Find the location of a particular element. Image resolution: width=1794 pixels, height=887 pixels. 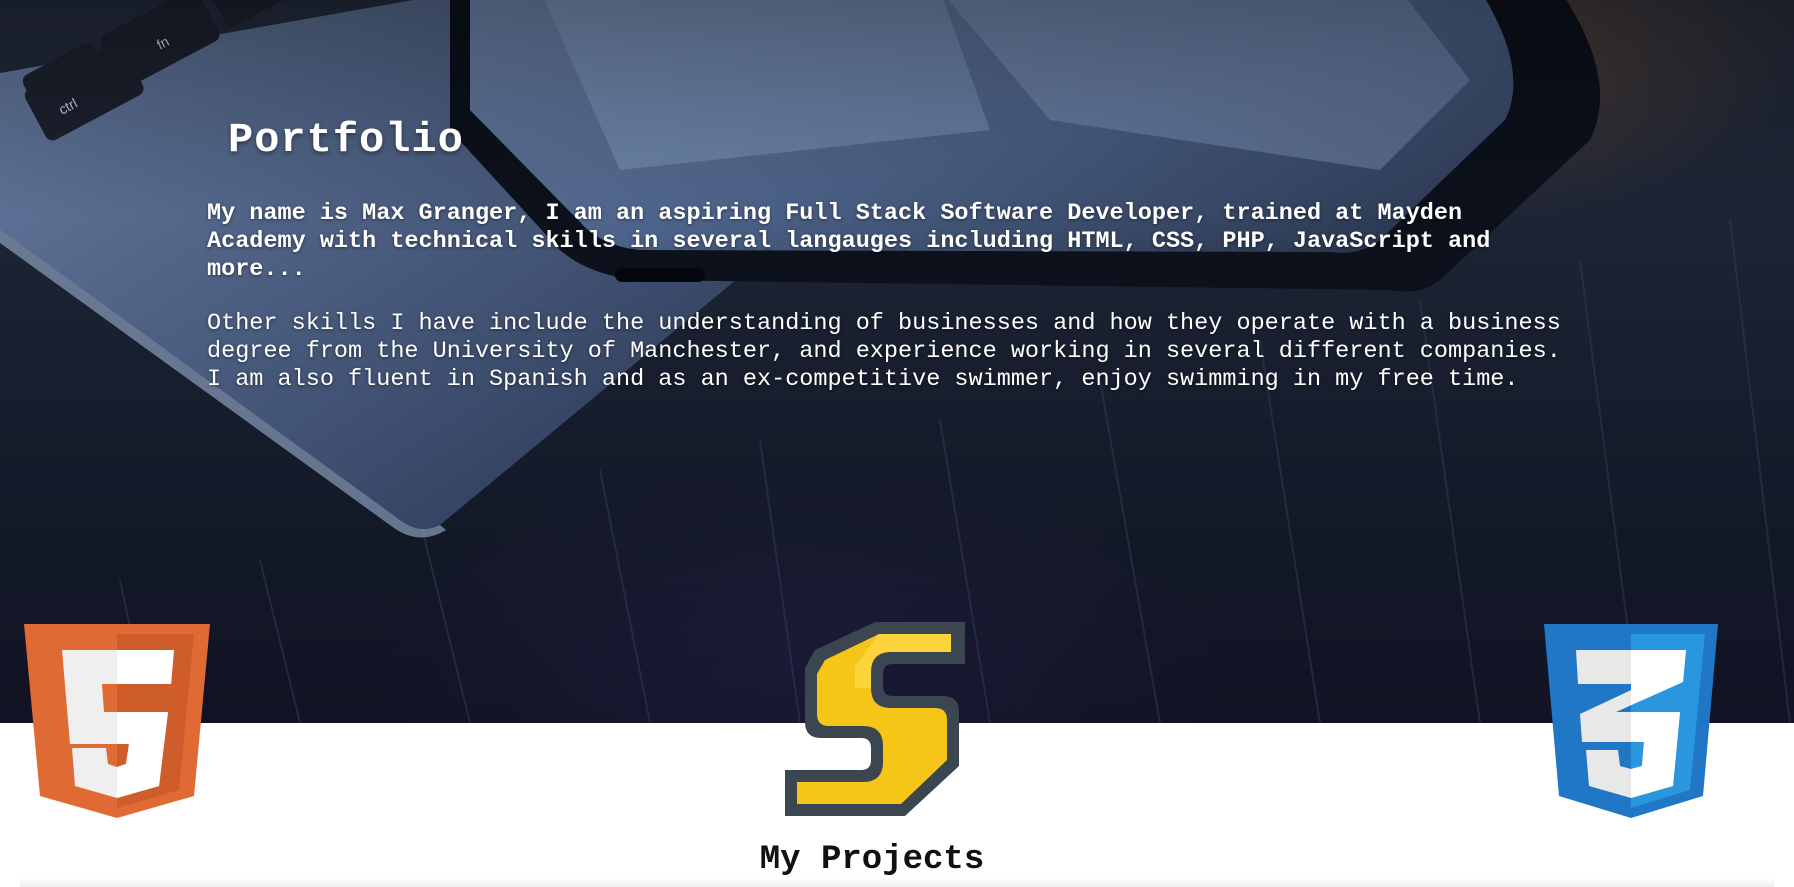

sass-logo-icon is located at coordinates (875, 722).